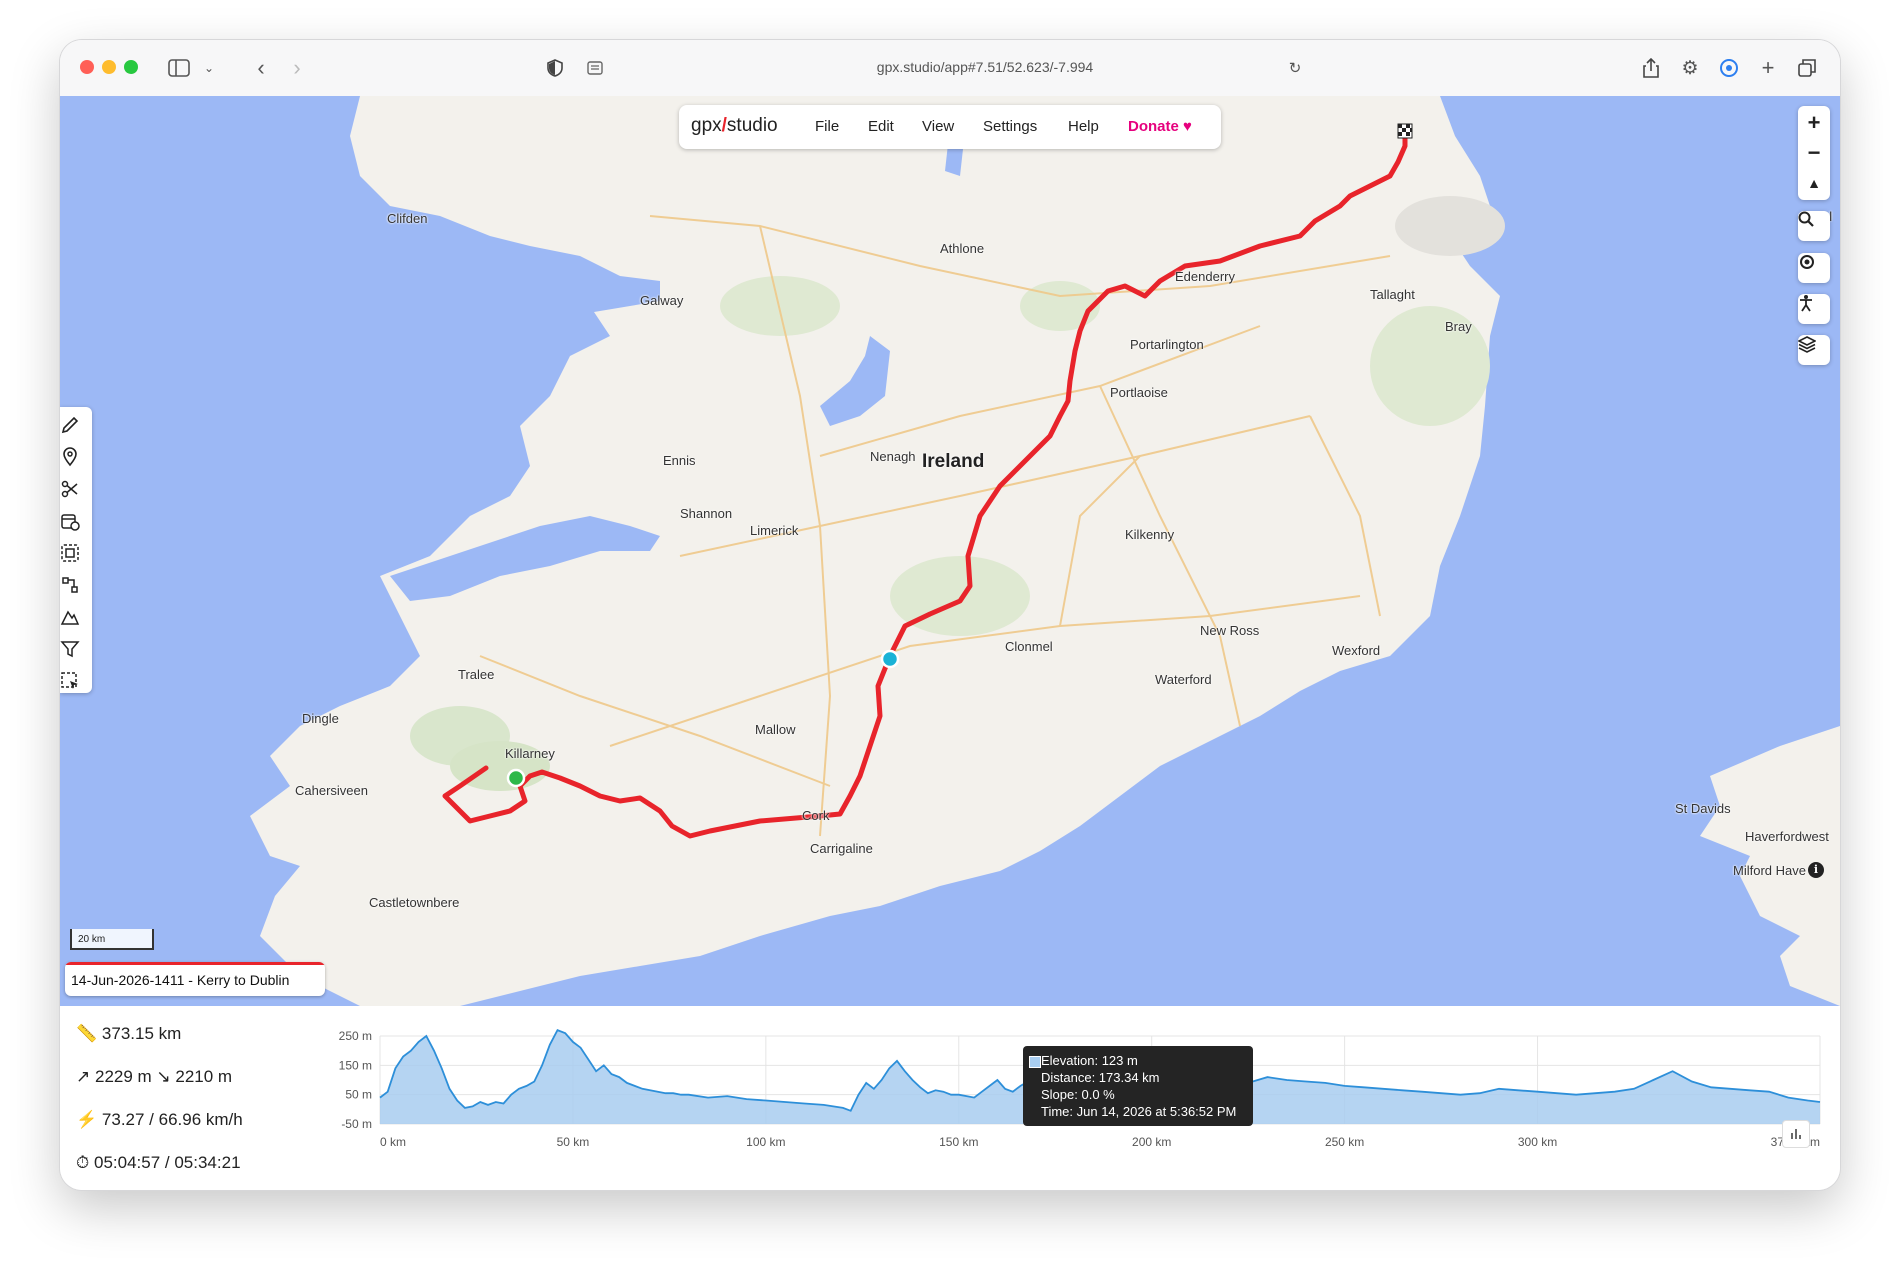  What do you see at coordinates (92, 939) in the screenshot?
I see `scale-label: 20 km` at bounding box center [92, 939].